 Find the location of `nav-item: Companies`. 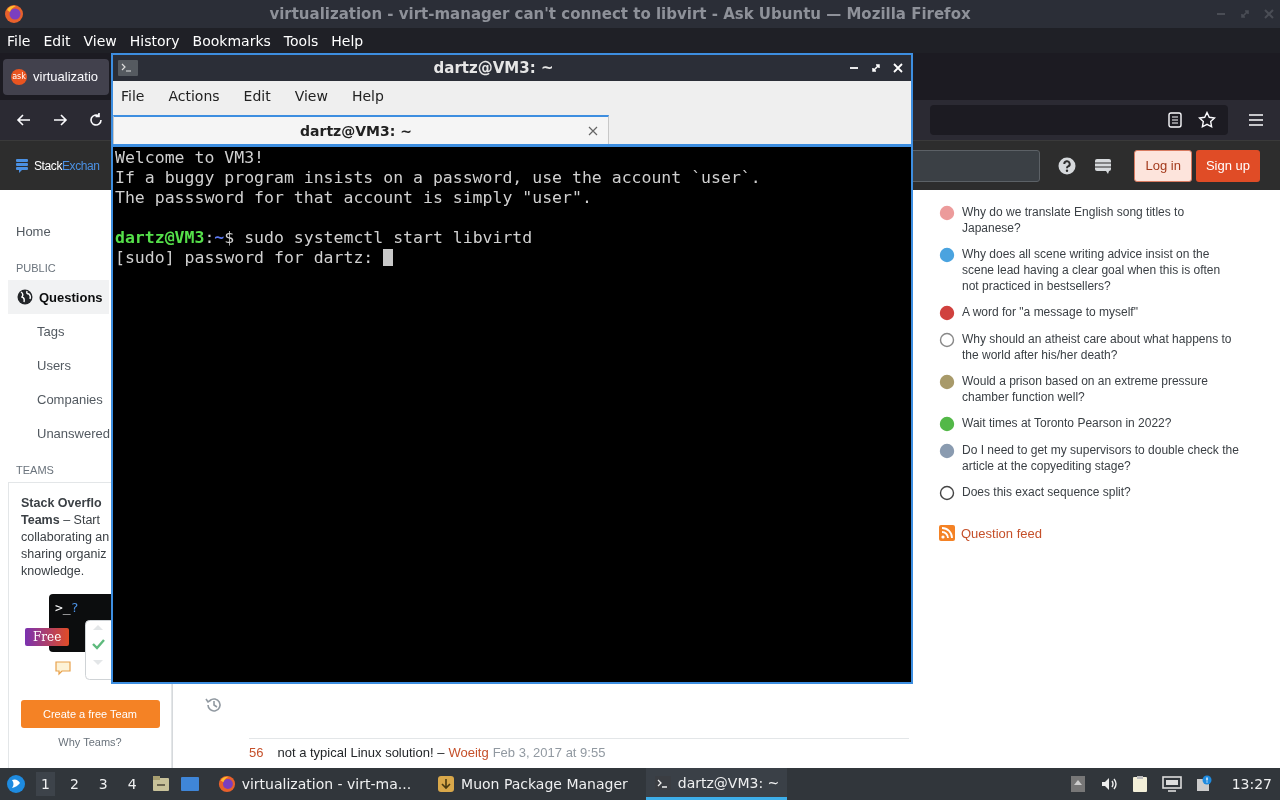

nav-item: Companies is located at coordinates (58, 399).